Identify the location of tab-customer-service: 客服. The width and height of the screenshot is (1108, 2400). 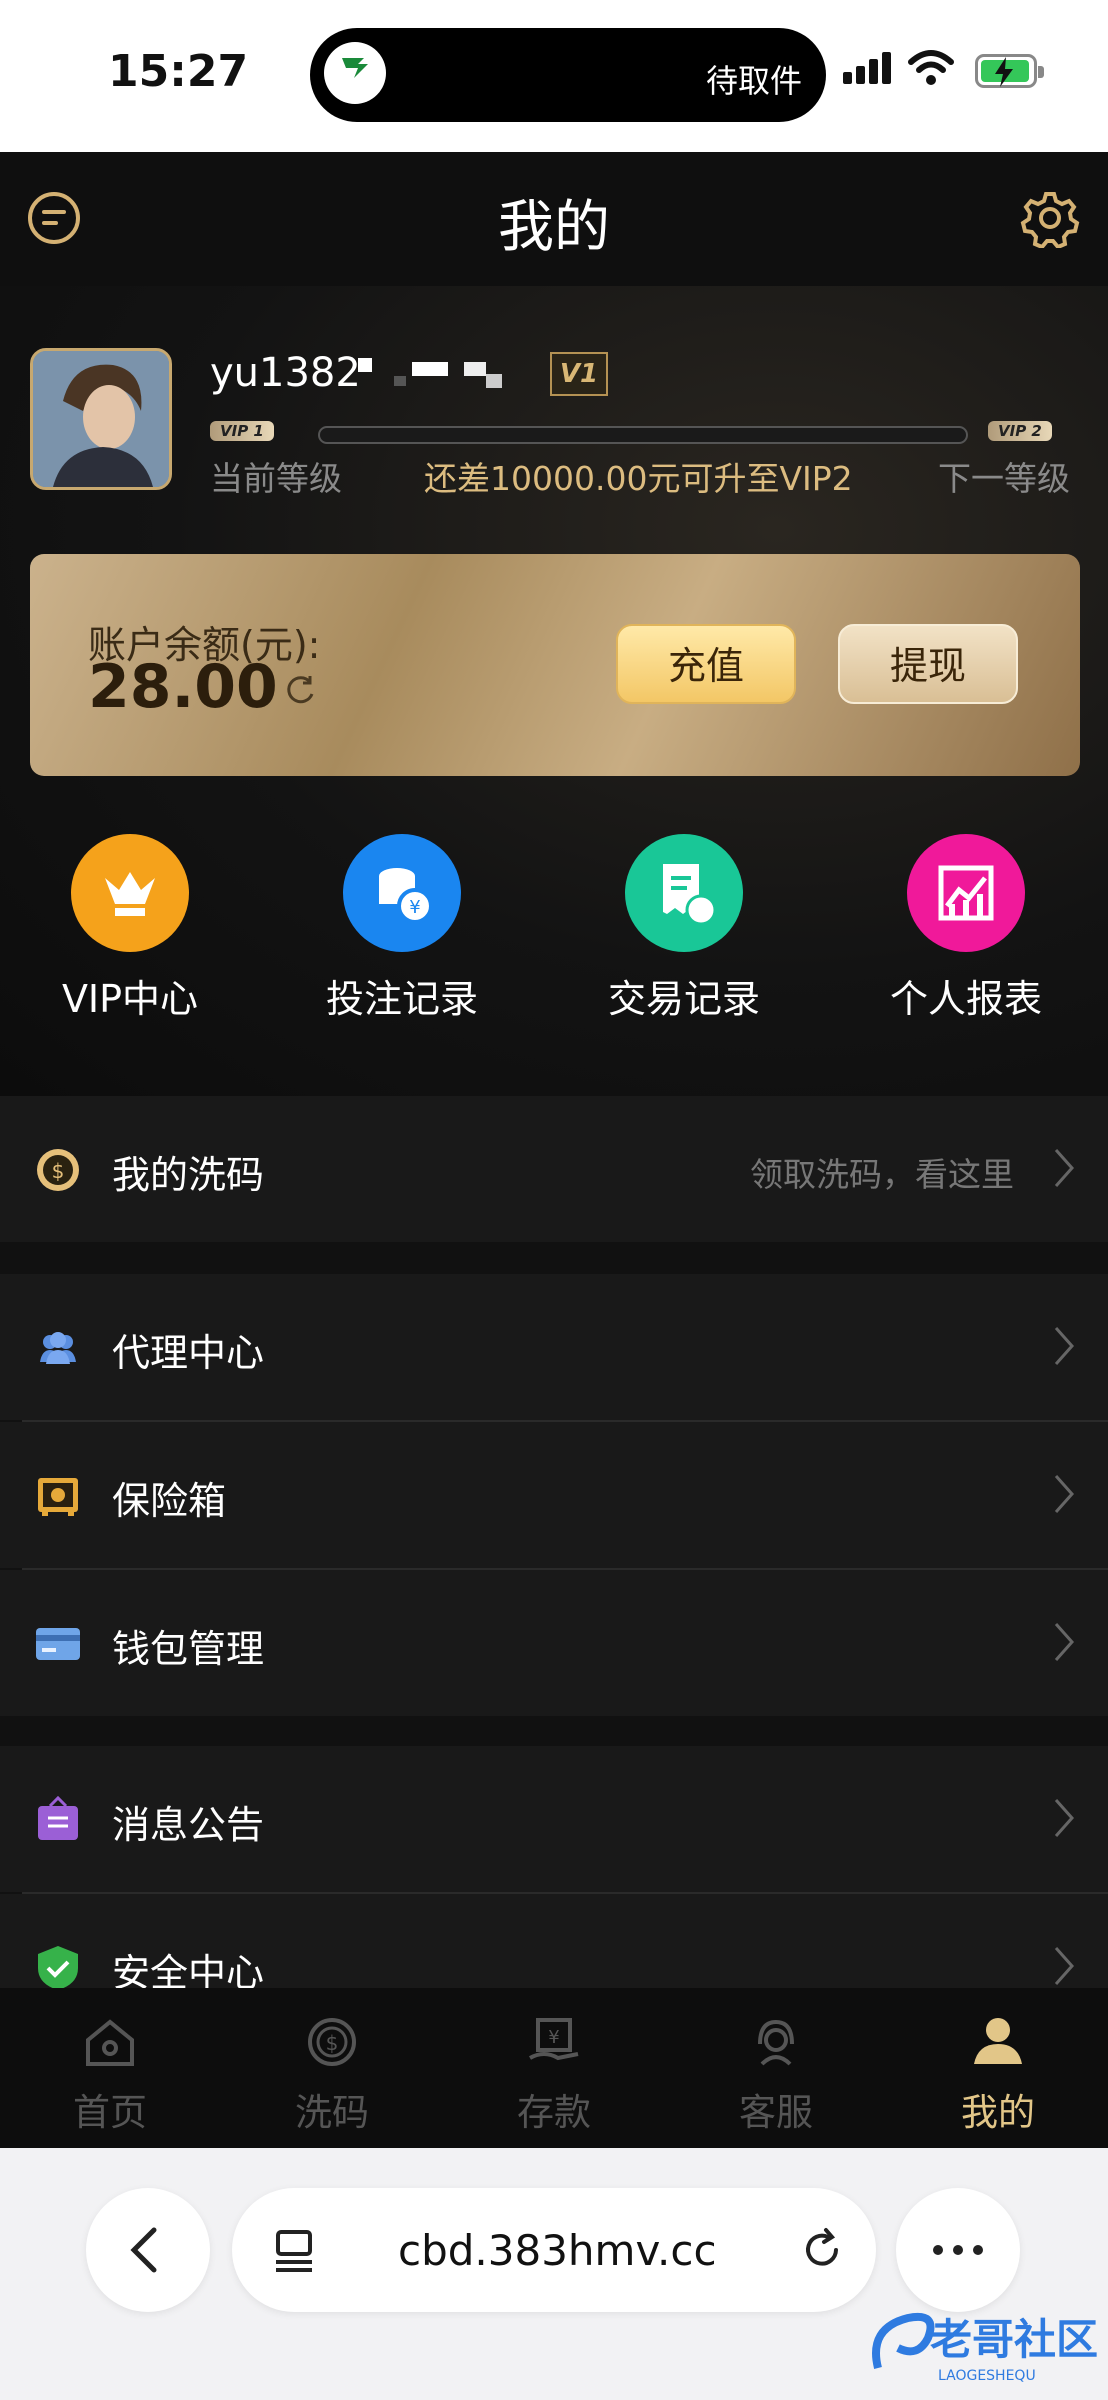
(776, 2068).